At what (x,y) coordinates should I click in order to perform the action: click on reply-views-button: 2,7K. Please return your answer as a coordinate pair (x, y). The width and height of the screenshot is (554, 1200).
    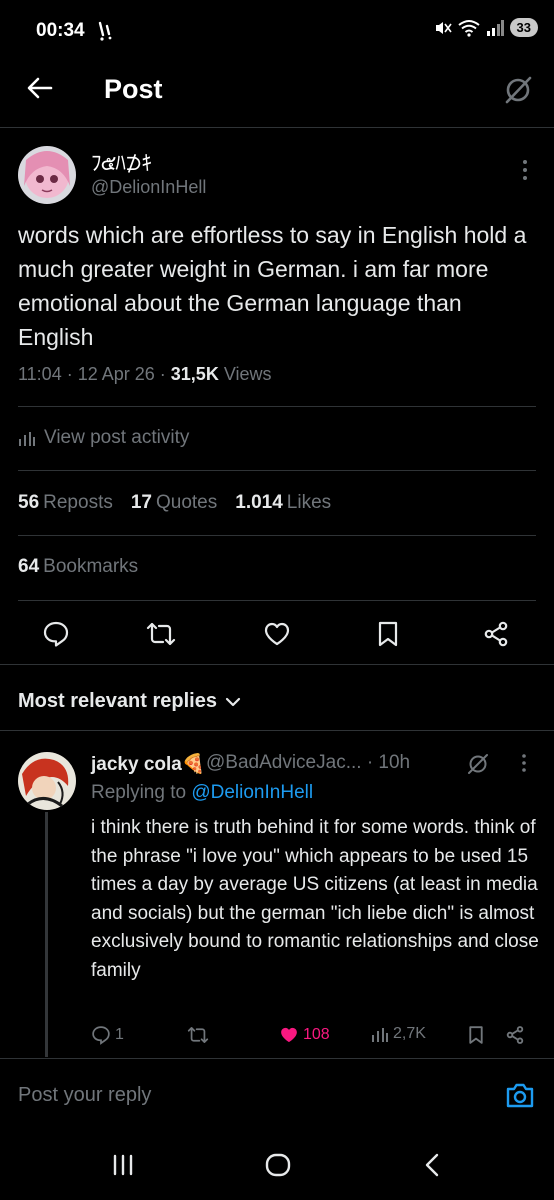
    Looking at the image, I should click on (398, 1034).